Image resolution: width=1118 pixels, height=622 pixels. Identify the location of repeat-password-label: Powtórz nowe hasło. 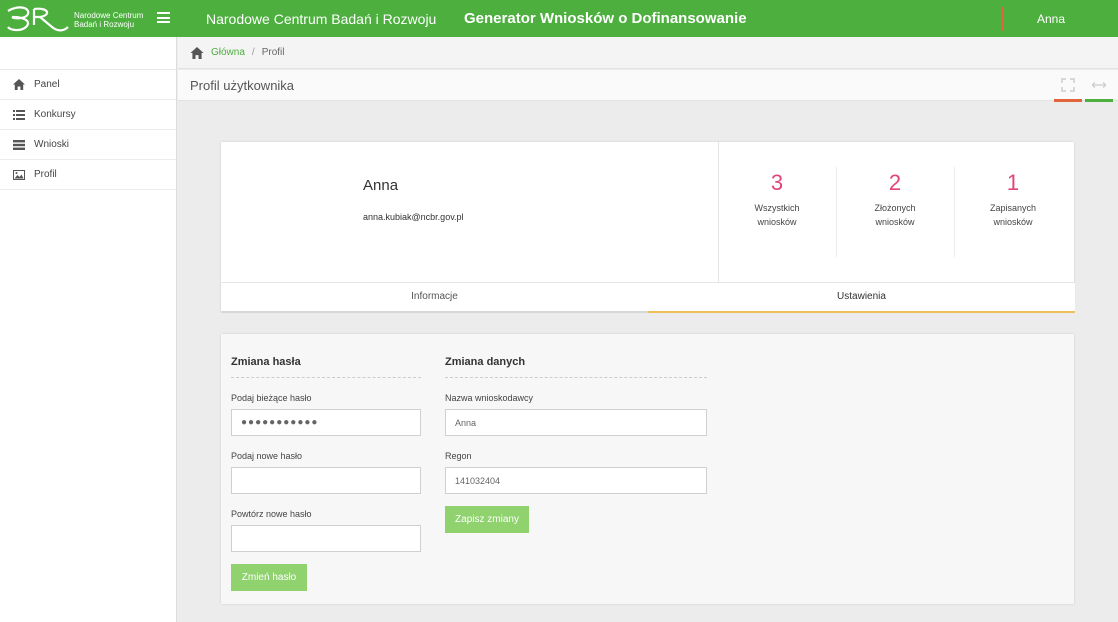
(271, 514).